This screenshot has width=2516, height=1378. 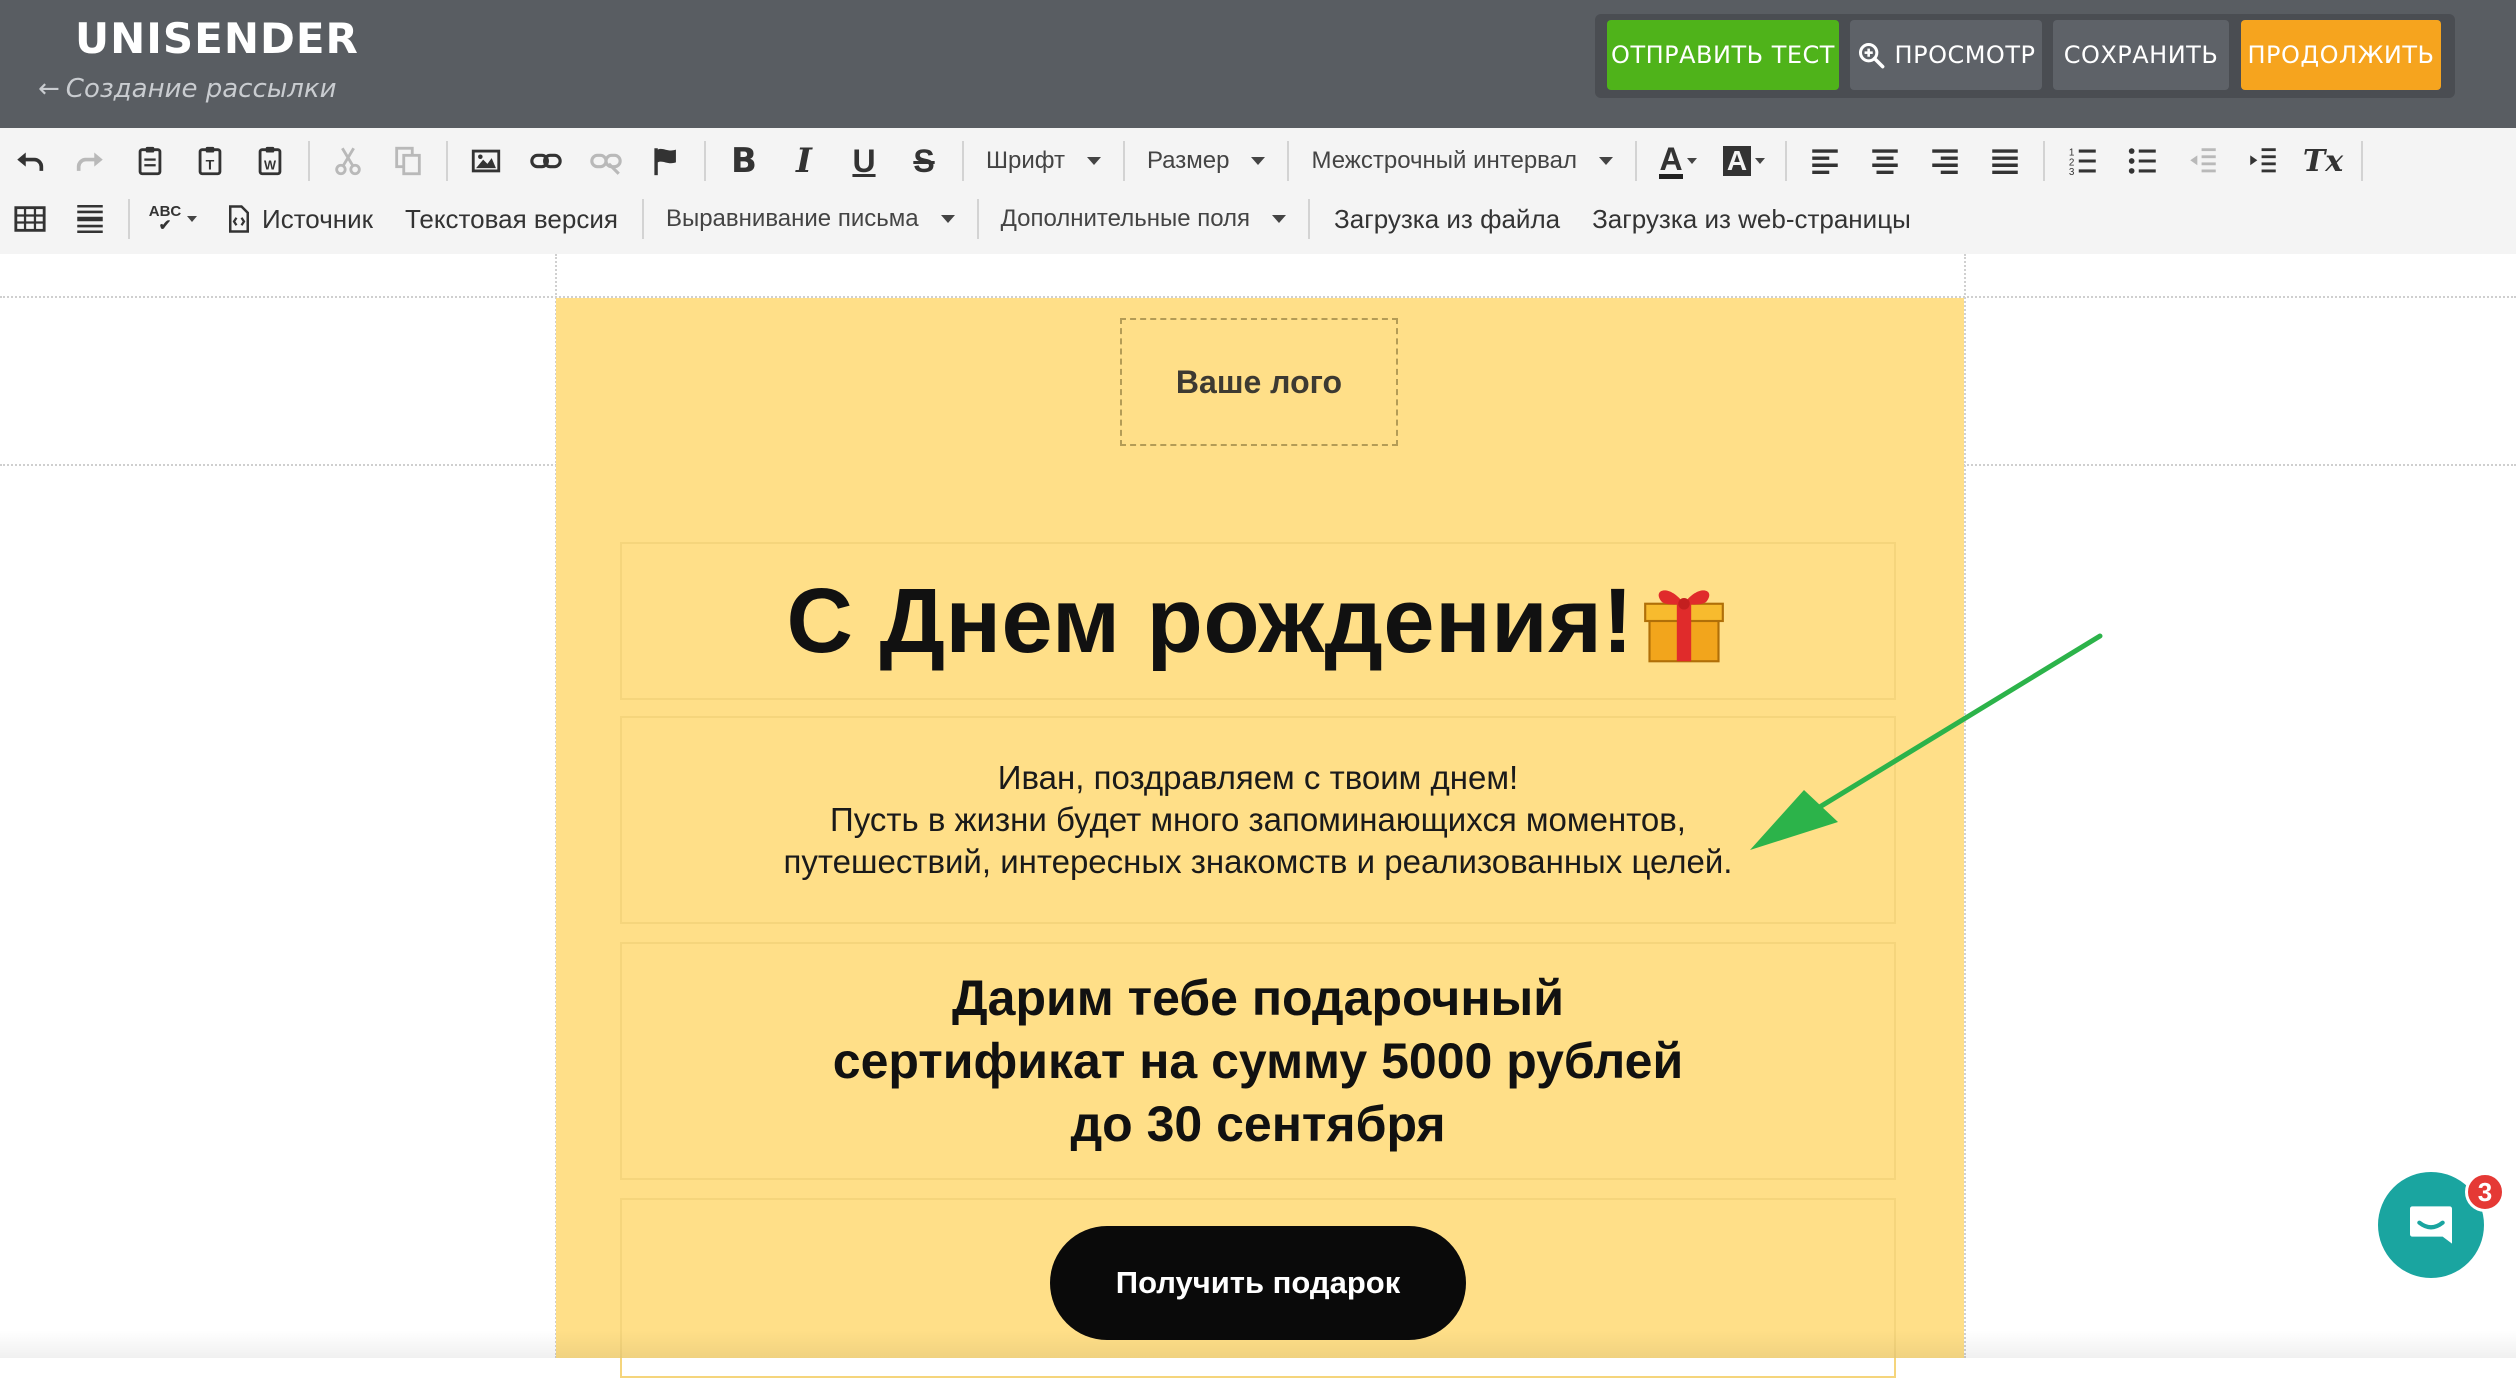 What do you see at coordinates (1871, 55) in the screenshot?
I see `zoom-in-icon` at bounding box center [1871, 55].